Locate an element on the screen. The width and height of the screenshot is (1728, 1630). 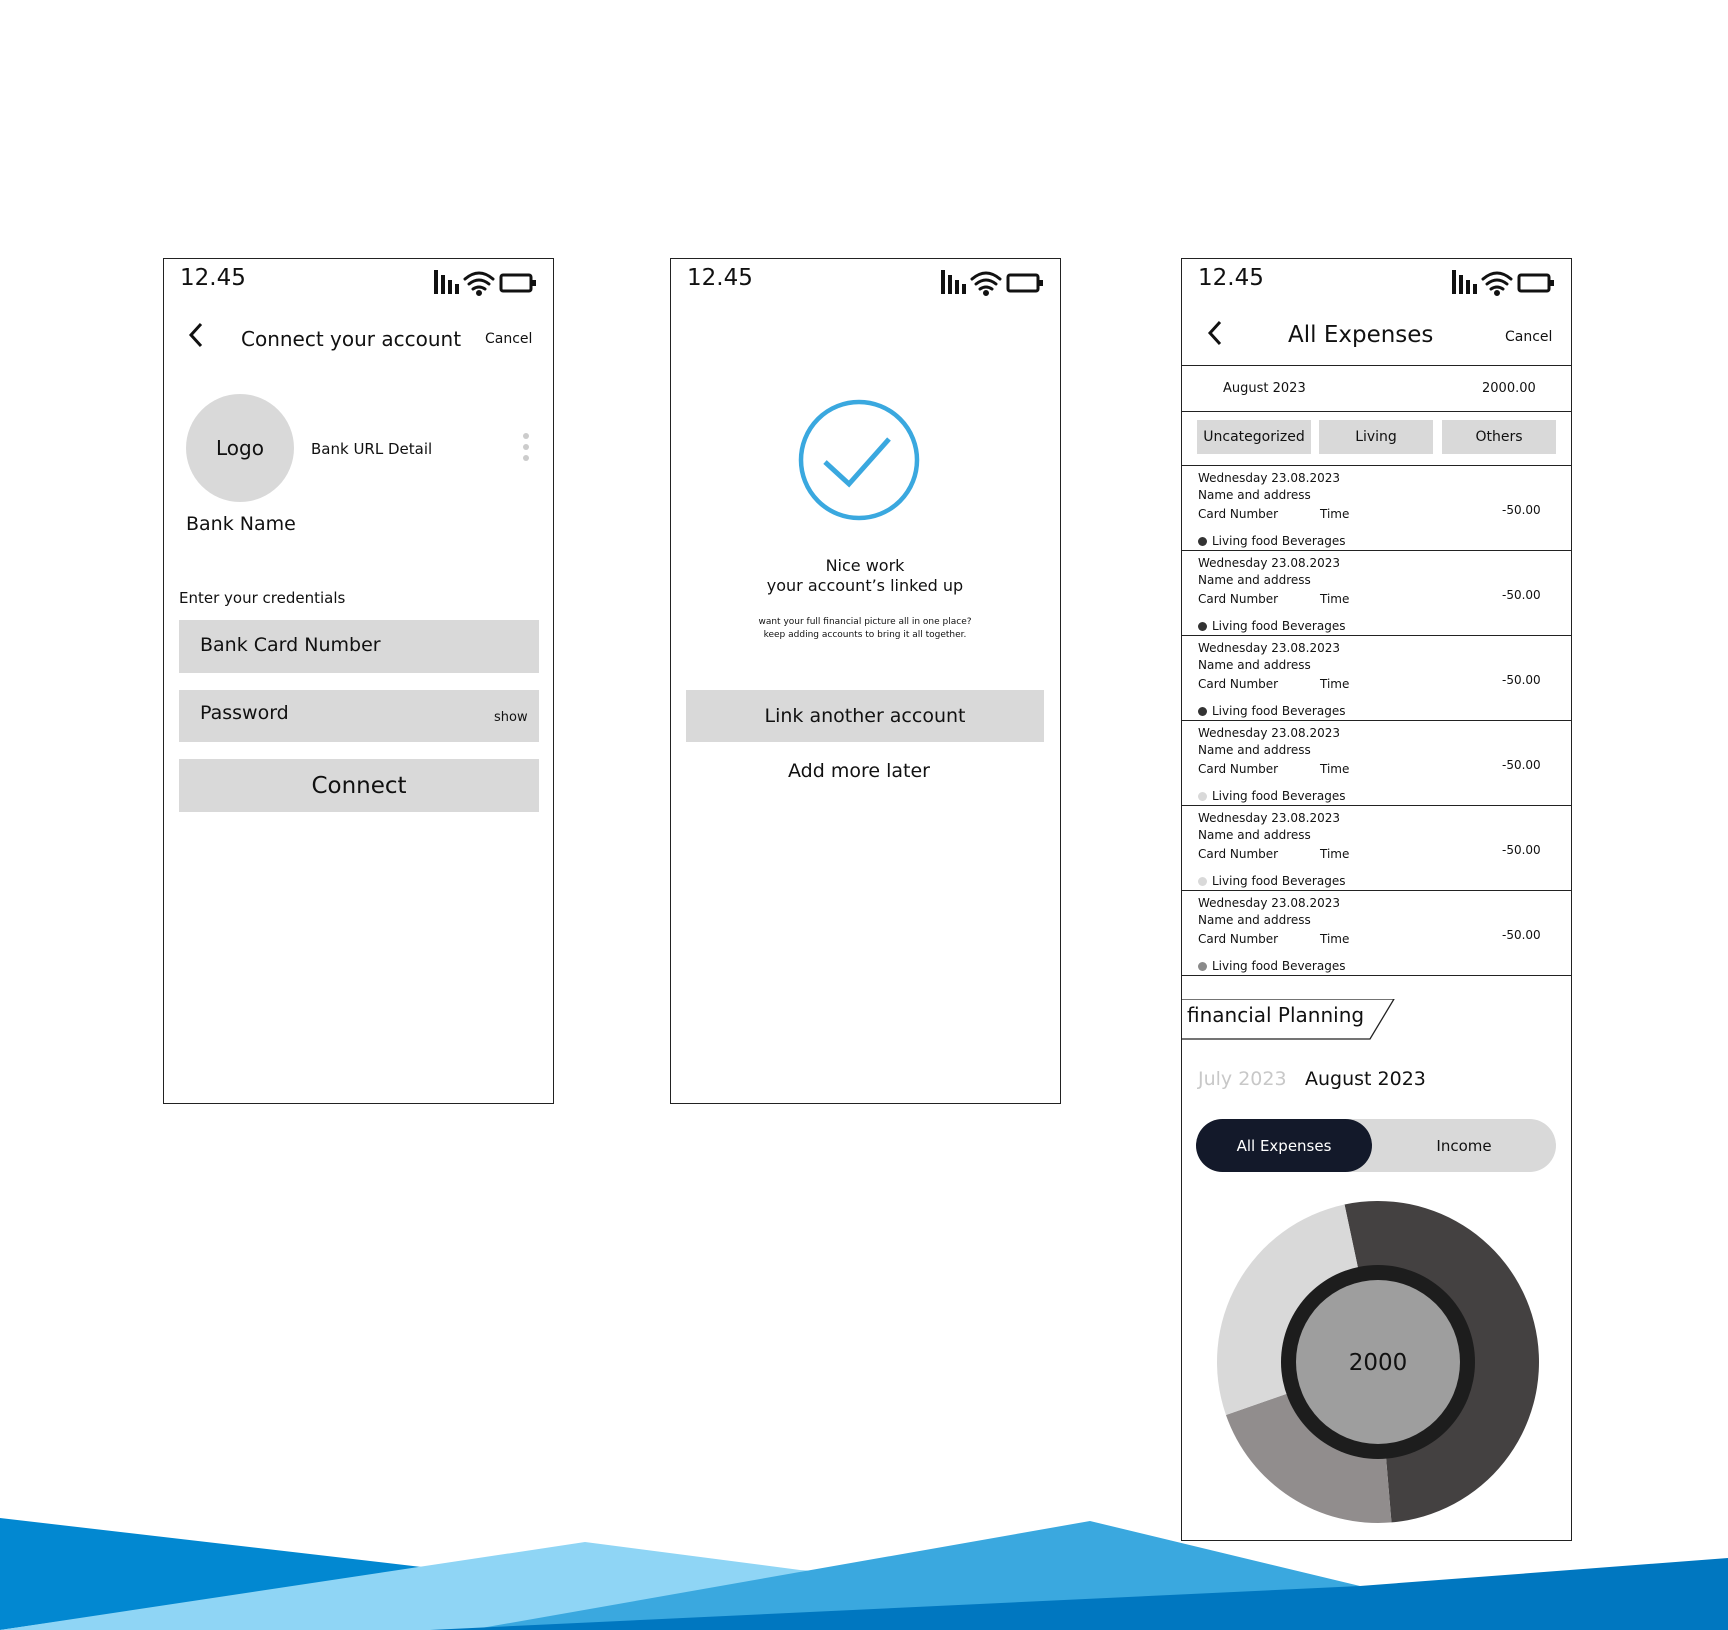
toggle-all-expenses: All Expenses is located at coordinates (1284, 1145).